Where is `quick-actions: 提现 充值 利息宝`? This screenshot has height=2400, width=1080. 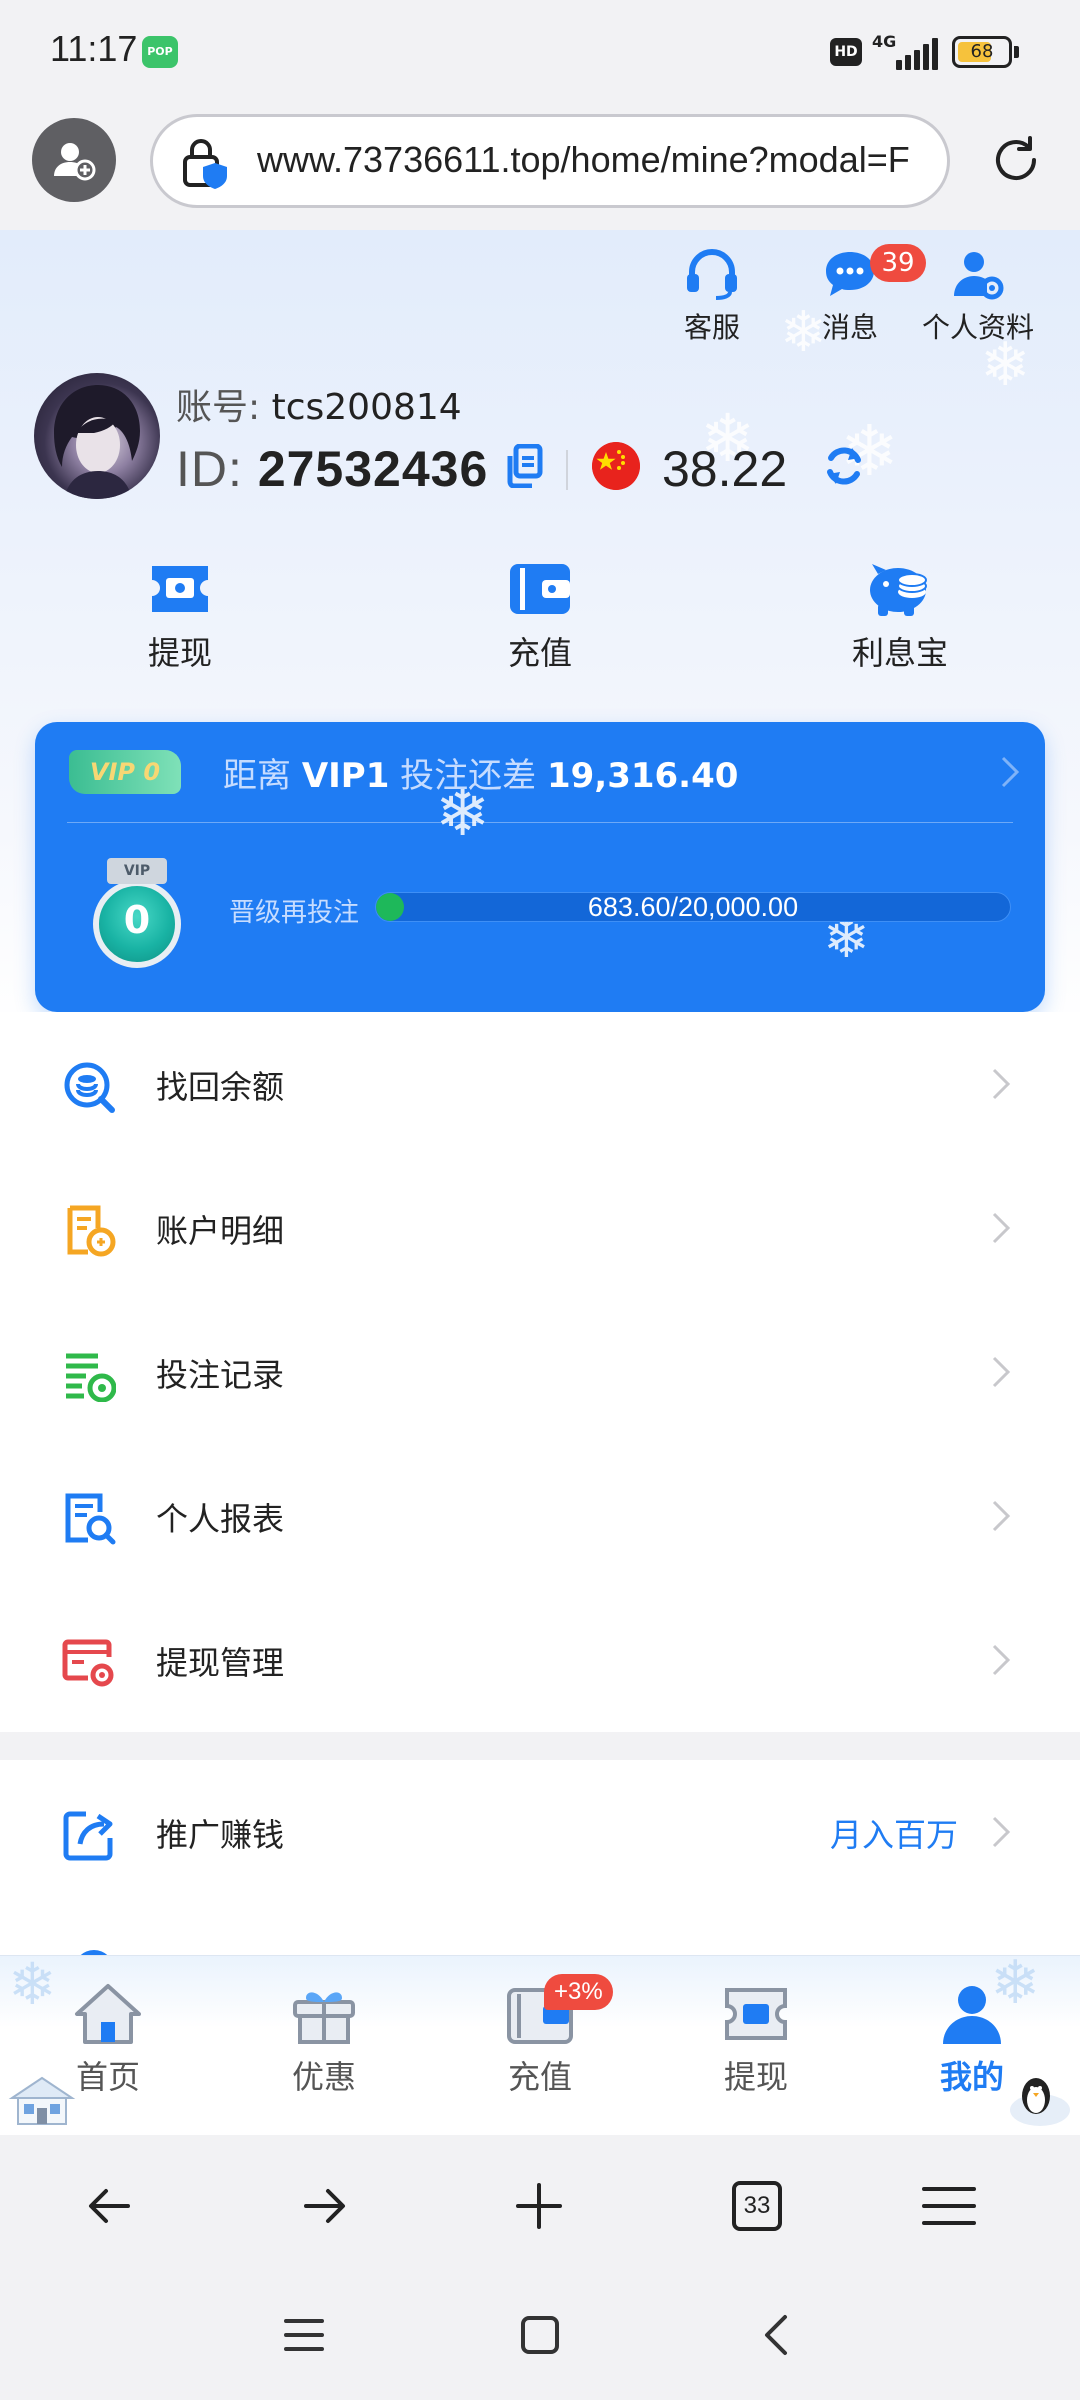 quick-actions: 提现 充值 利息宝 is located at coordinates (540, 630).